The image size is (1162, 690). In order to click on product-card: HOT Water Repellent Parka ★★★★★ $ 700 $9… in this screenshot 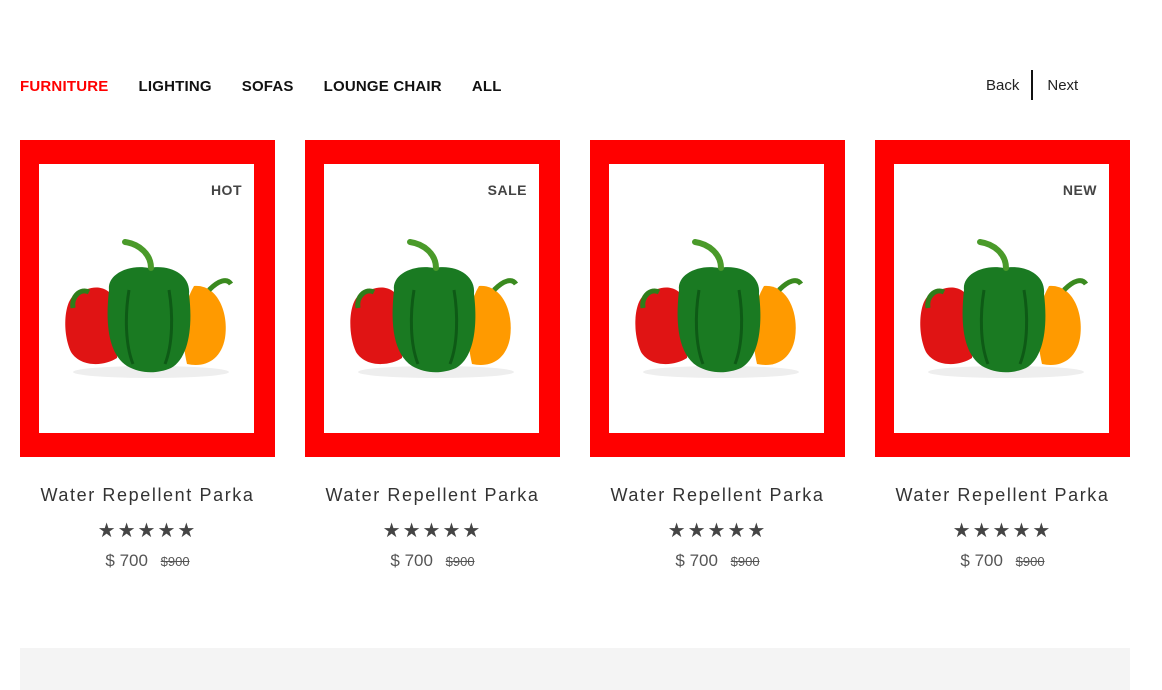, I will do `click(147, 355)`.